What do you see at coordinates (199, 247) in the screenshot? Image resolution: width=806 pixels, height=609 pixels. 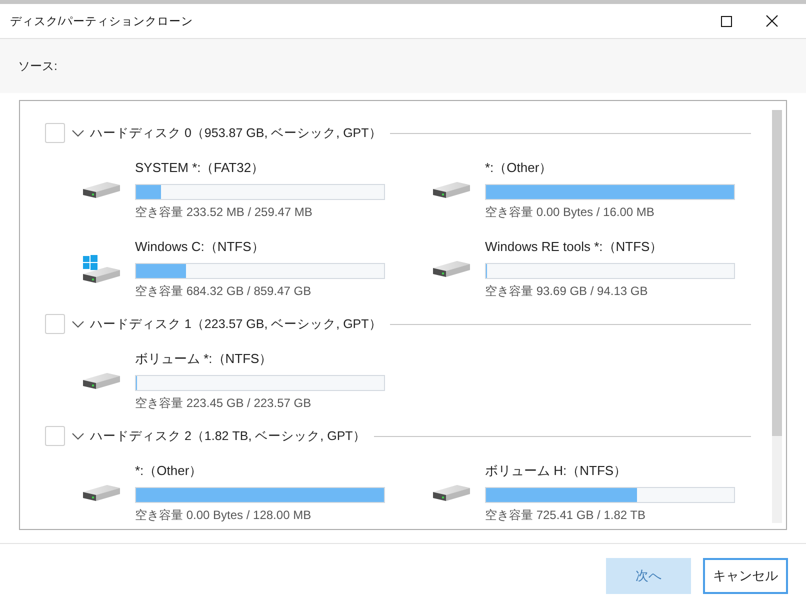 I see `partition-name: Windows C:（NTFS）` at bounding box center [199, 247].